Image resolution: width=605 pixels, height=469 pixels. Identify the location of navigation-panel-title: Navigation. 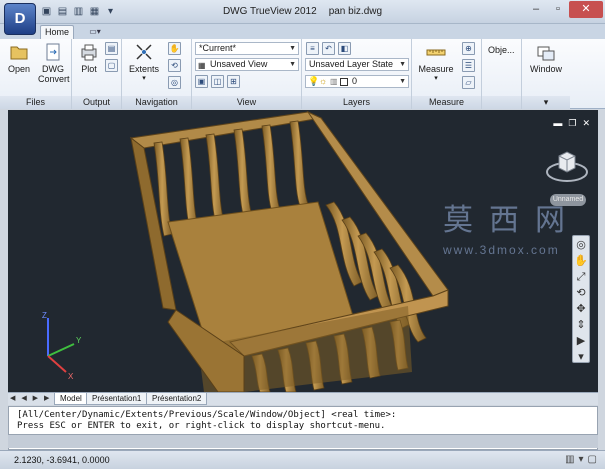
(156, 102).